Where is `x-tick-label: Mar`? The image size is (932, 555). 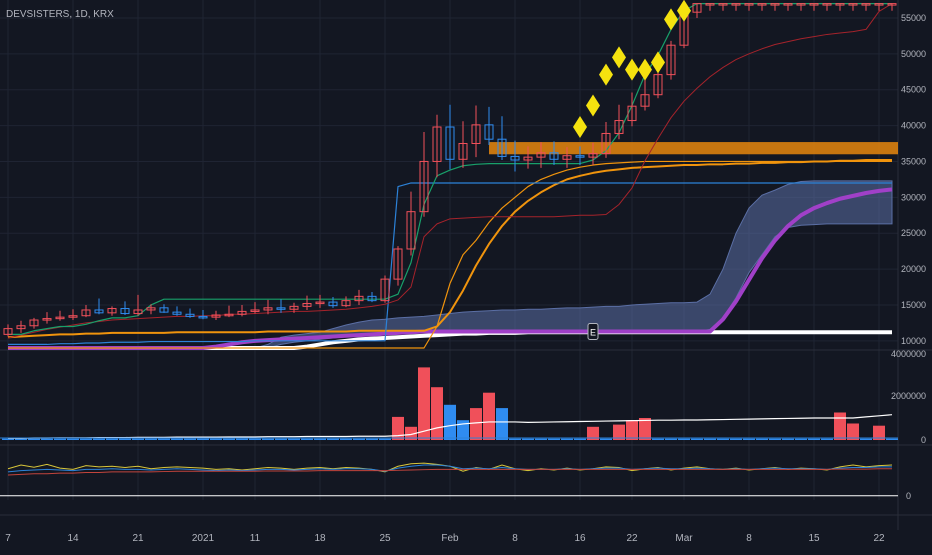
x-tick-label: Mar is located at coordinates (684, 538).